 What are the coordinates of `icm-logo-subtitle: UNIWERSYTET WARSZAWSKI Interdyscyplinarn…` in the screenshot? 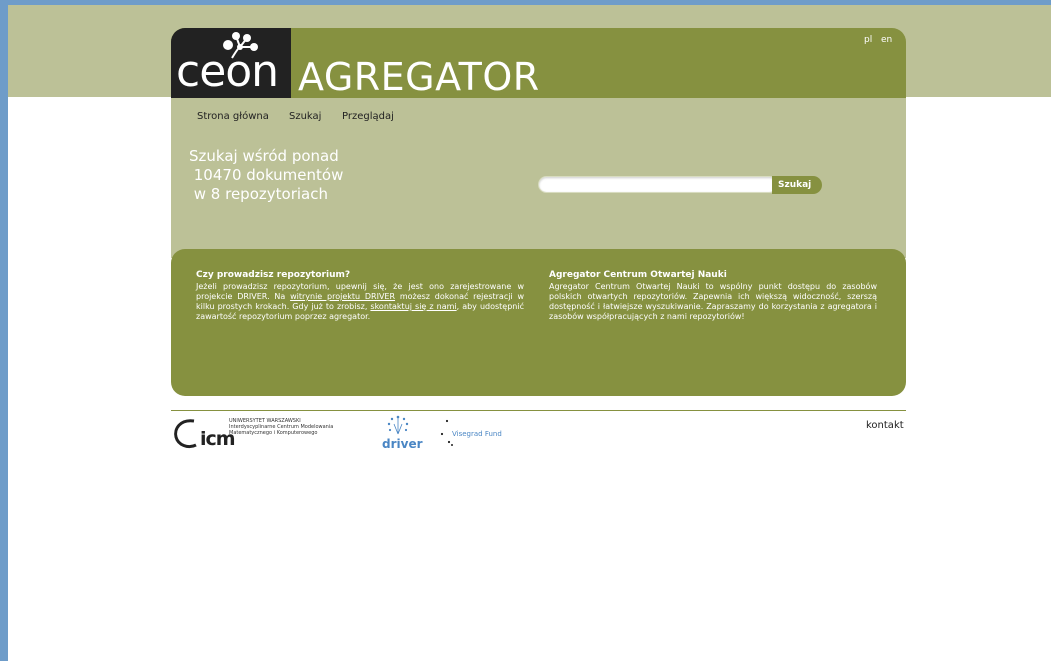 It's located at (281, 427).